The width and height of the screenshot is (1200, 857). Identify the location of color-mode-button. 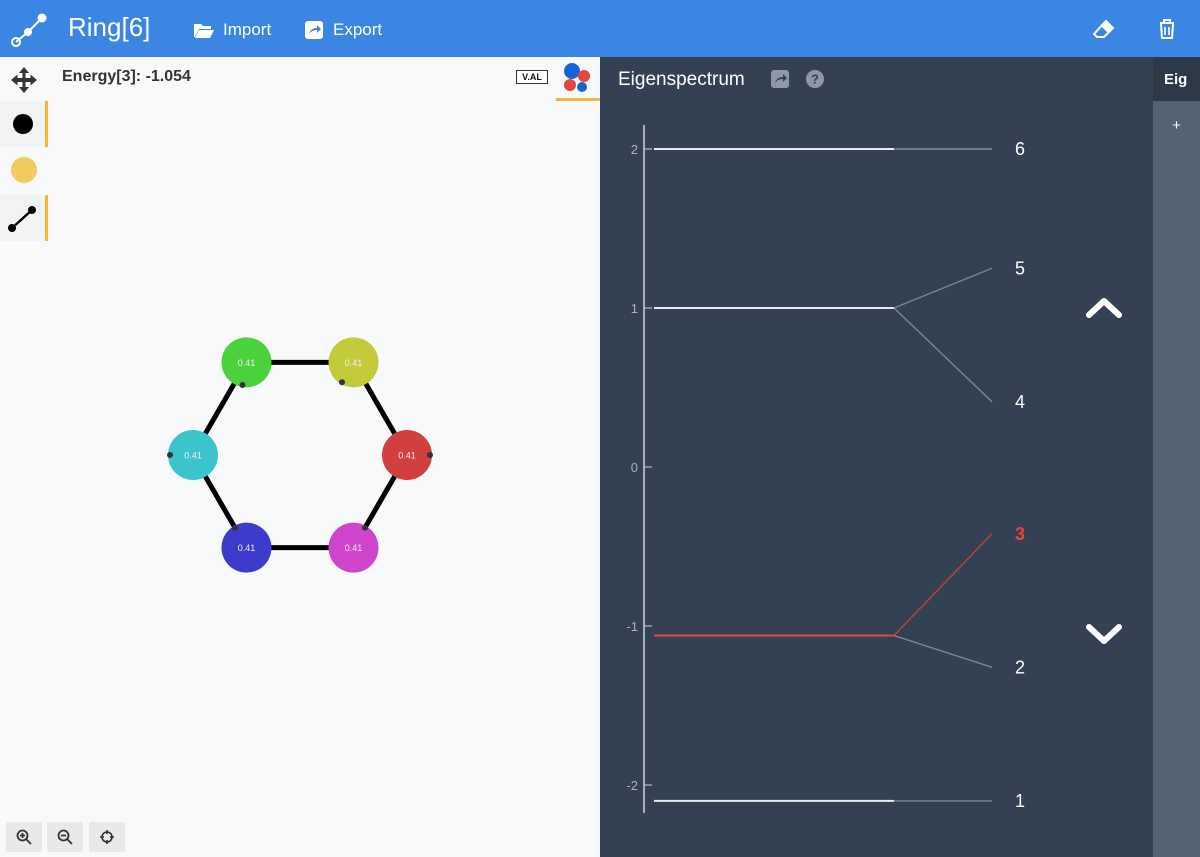
(578, 79).